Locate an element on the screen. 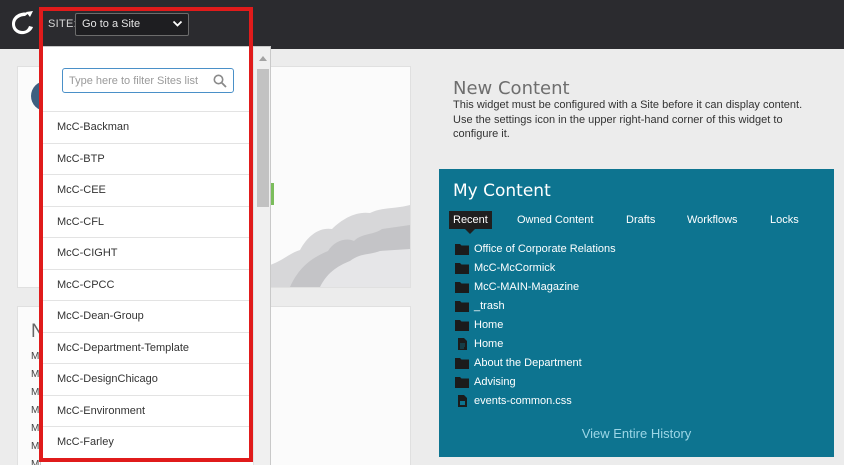  dropdown-scrollbar is located at coordinates (261, 256).